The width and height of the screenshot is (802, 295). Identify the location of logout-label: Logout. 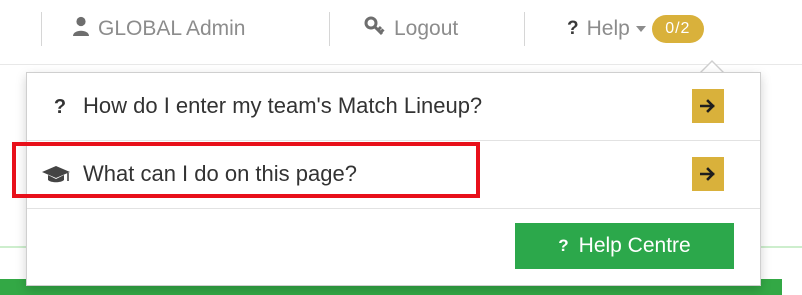
(426, 28).